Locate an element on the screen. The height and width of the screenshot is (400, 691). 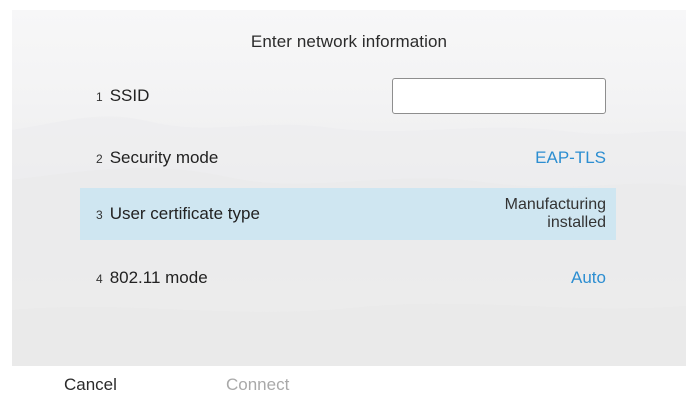
certificate-value-line2: installed is located at coordinates (576, 222).